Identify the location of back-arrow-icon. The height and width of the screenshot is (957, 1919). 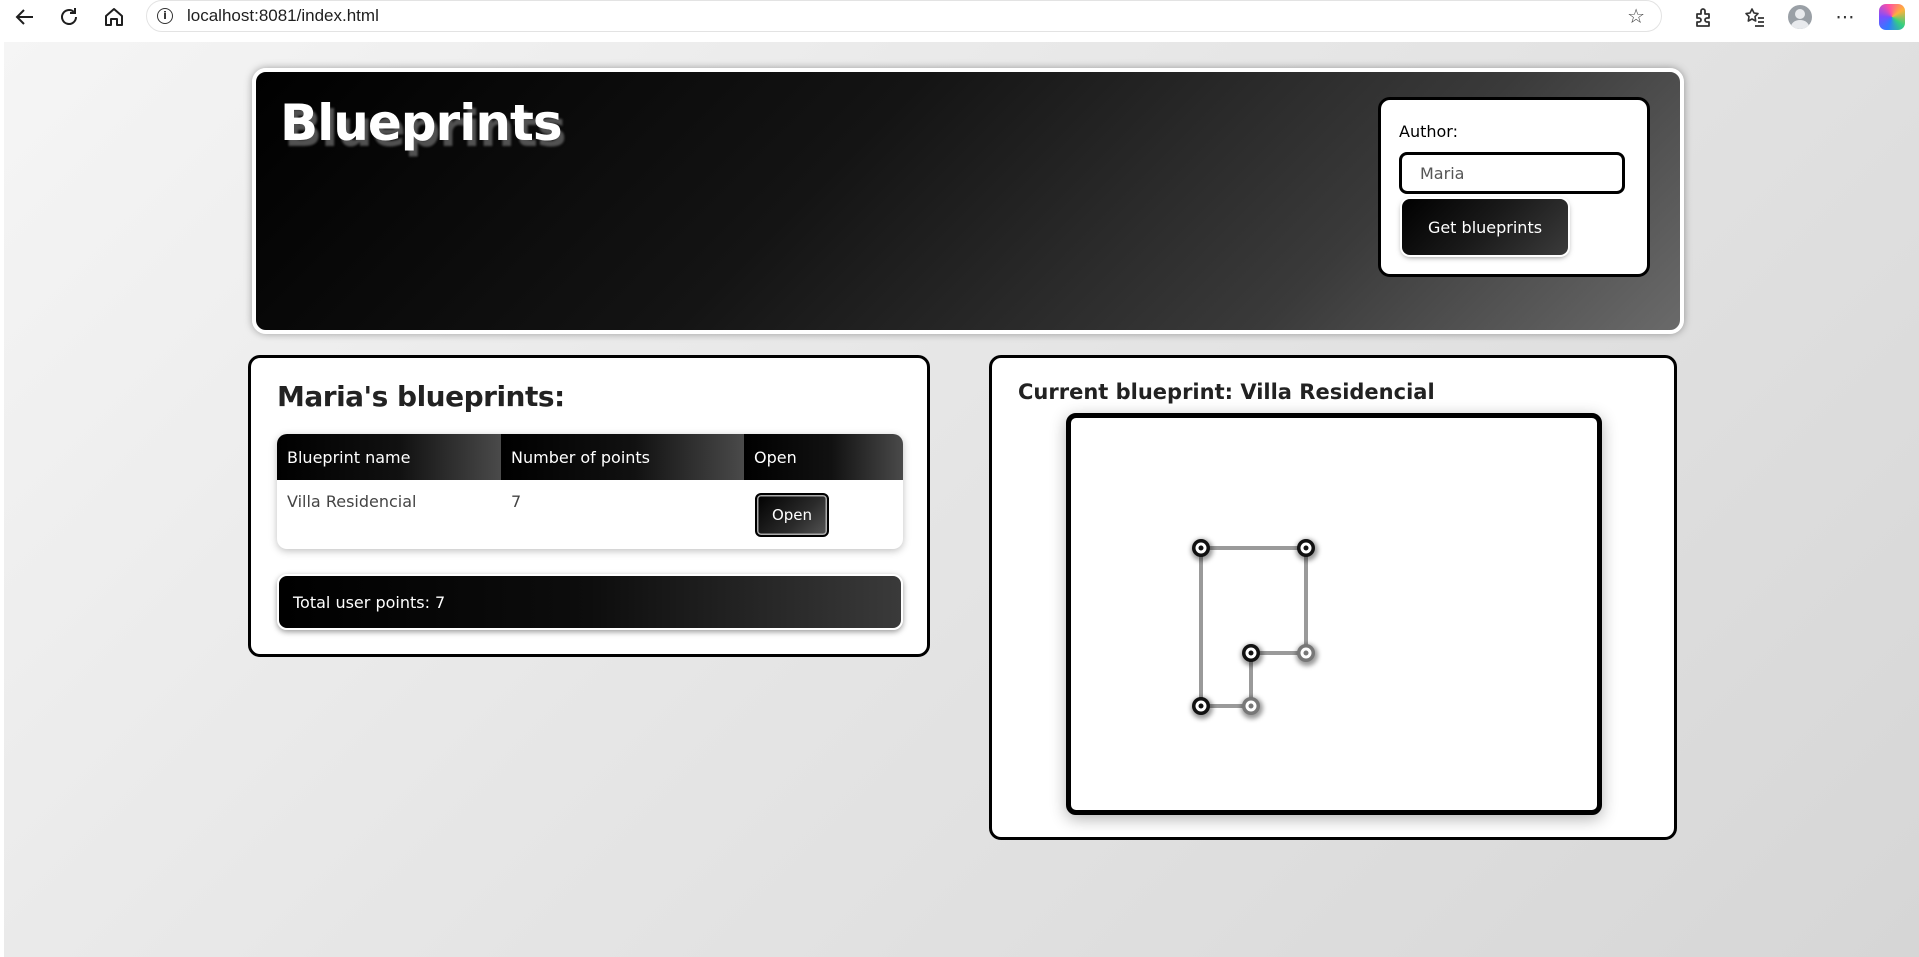
(25, 17).